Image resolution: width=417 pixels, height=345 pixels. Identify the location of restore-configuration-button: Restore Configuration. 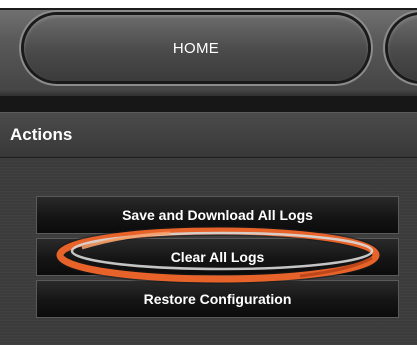
(217, 299).